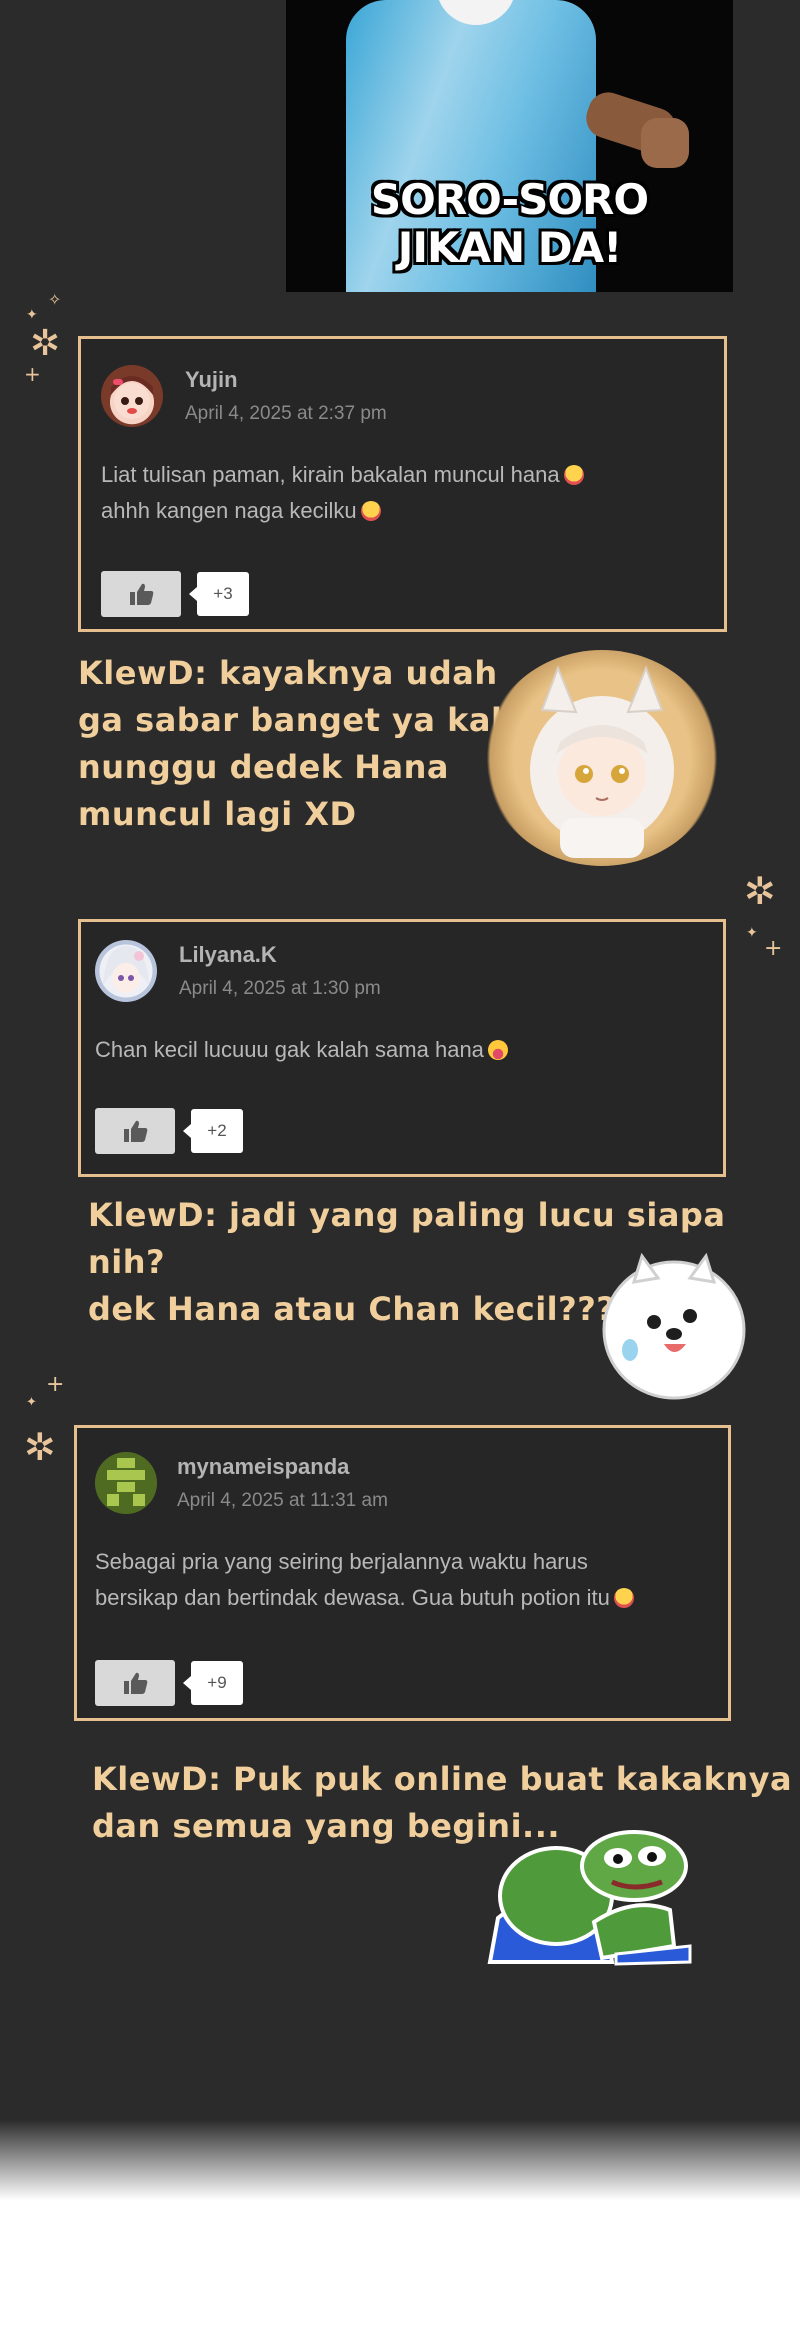  What do you see at coordinates (442, 1779) in the screenshot?
I see `reply-line: KlewD: Puk puk online buat kakaknya` at bounding box center [442, 1779].